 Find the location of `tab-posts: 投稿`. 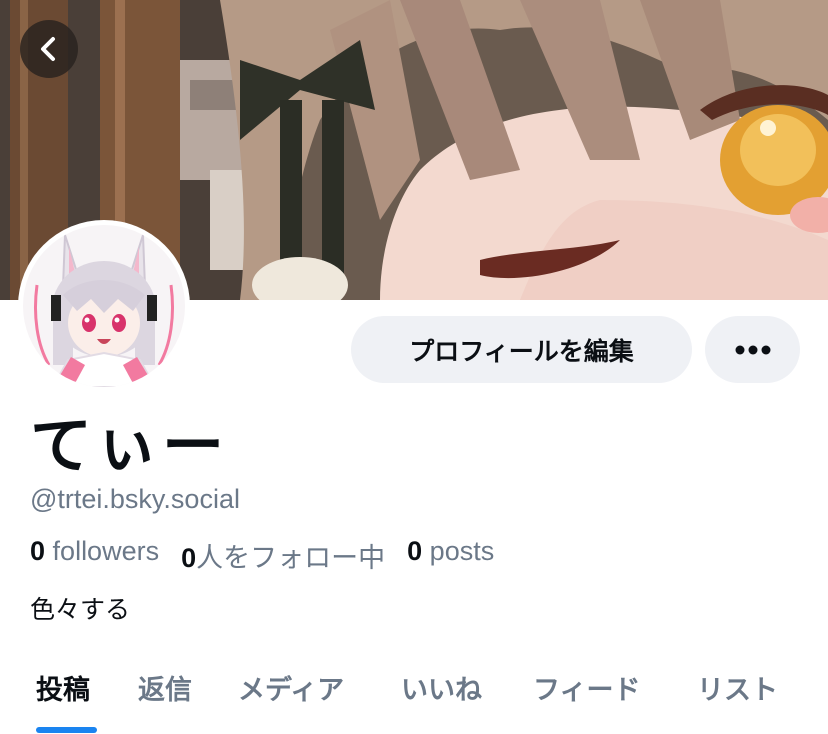

tab-posts: 投稿 is located at coordinates (63, 687).